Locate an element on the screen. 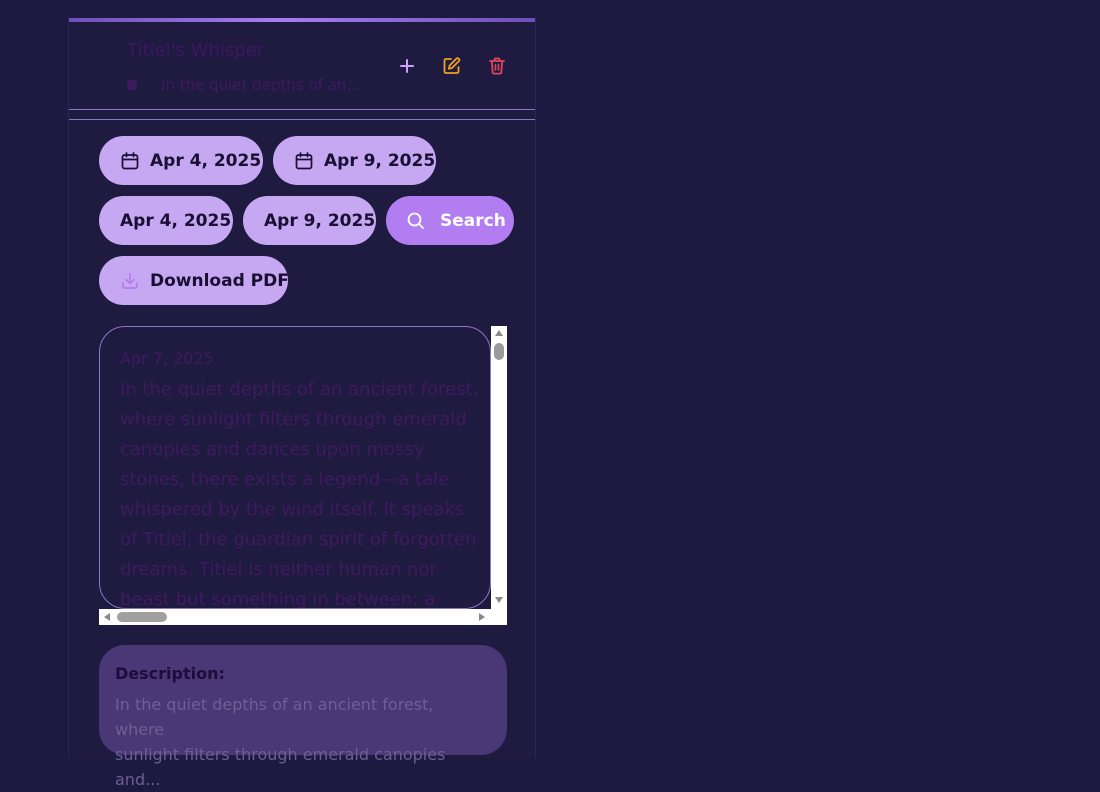 Image resolution: width=1100 pixels, height=792 pixels. entry-bullet-icon is located at coordinates (132, 85).